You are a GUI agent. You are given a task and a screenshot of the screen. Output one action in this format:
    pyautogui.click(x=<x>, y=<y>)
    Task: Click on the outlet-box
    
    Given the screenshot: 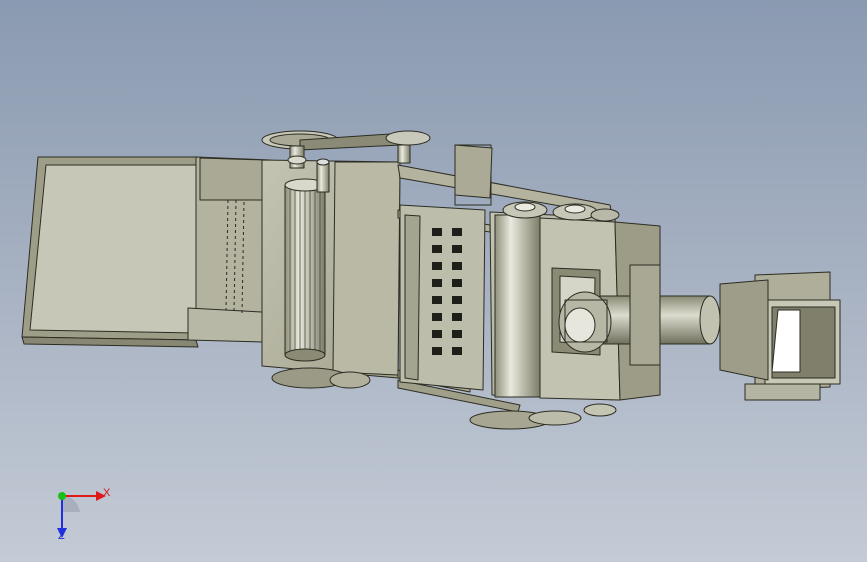 What is the action you would take?
    pyautogui.click(x=780, y=336)
    